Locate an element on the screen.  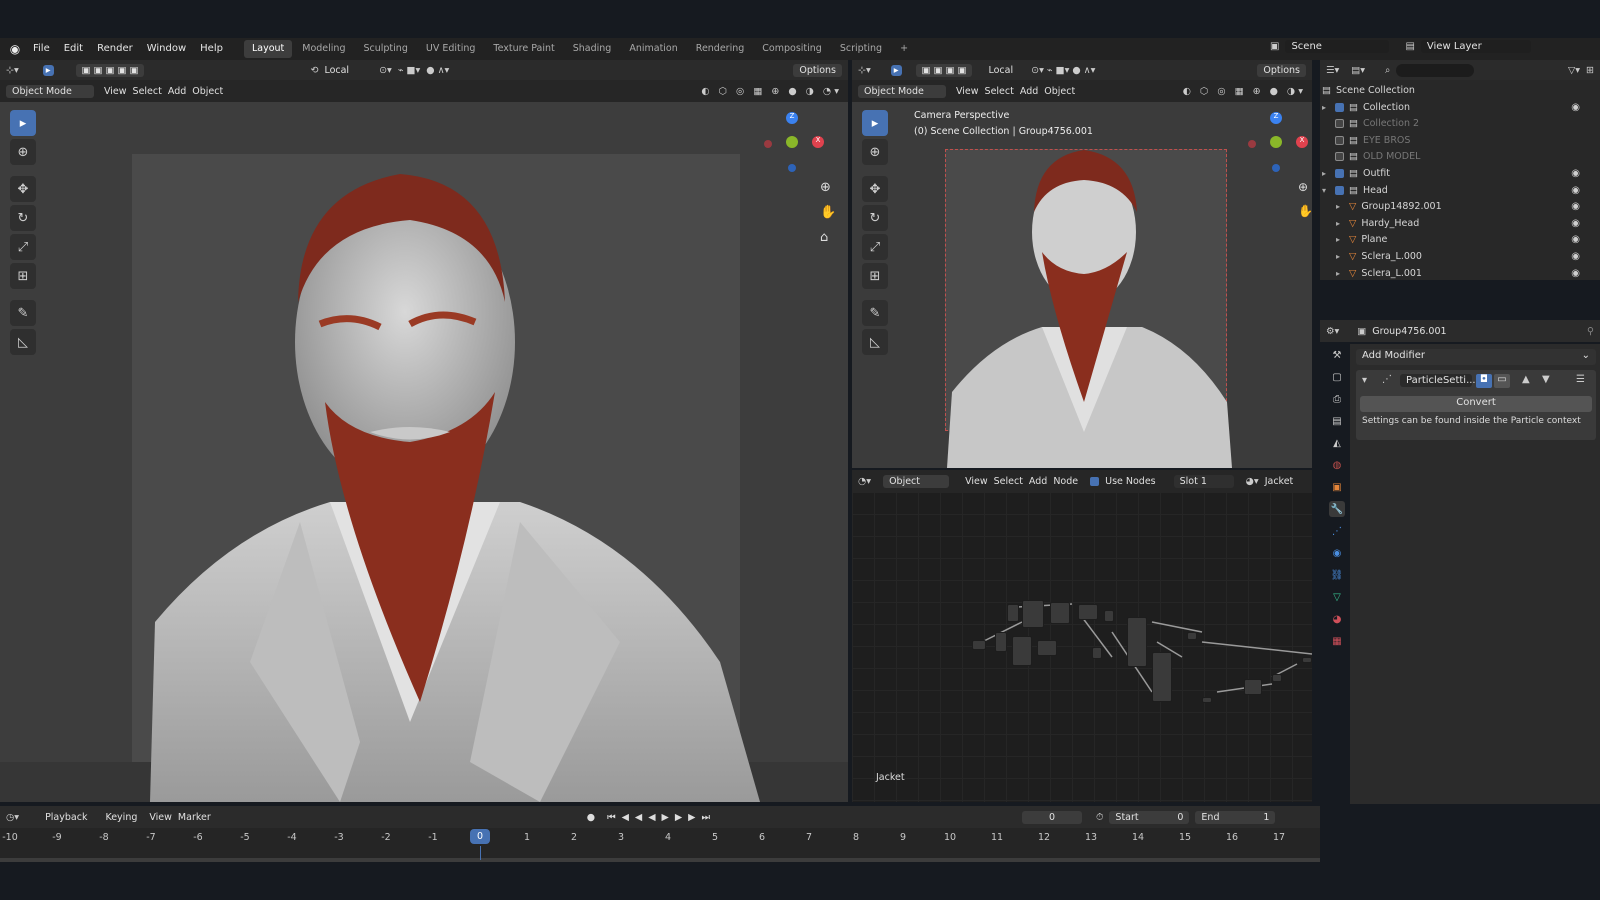
menu-select: Select is located at coordinates (999, 91).